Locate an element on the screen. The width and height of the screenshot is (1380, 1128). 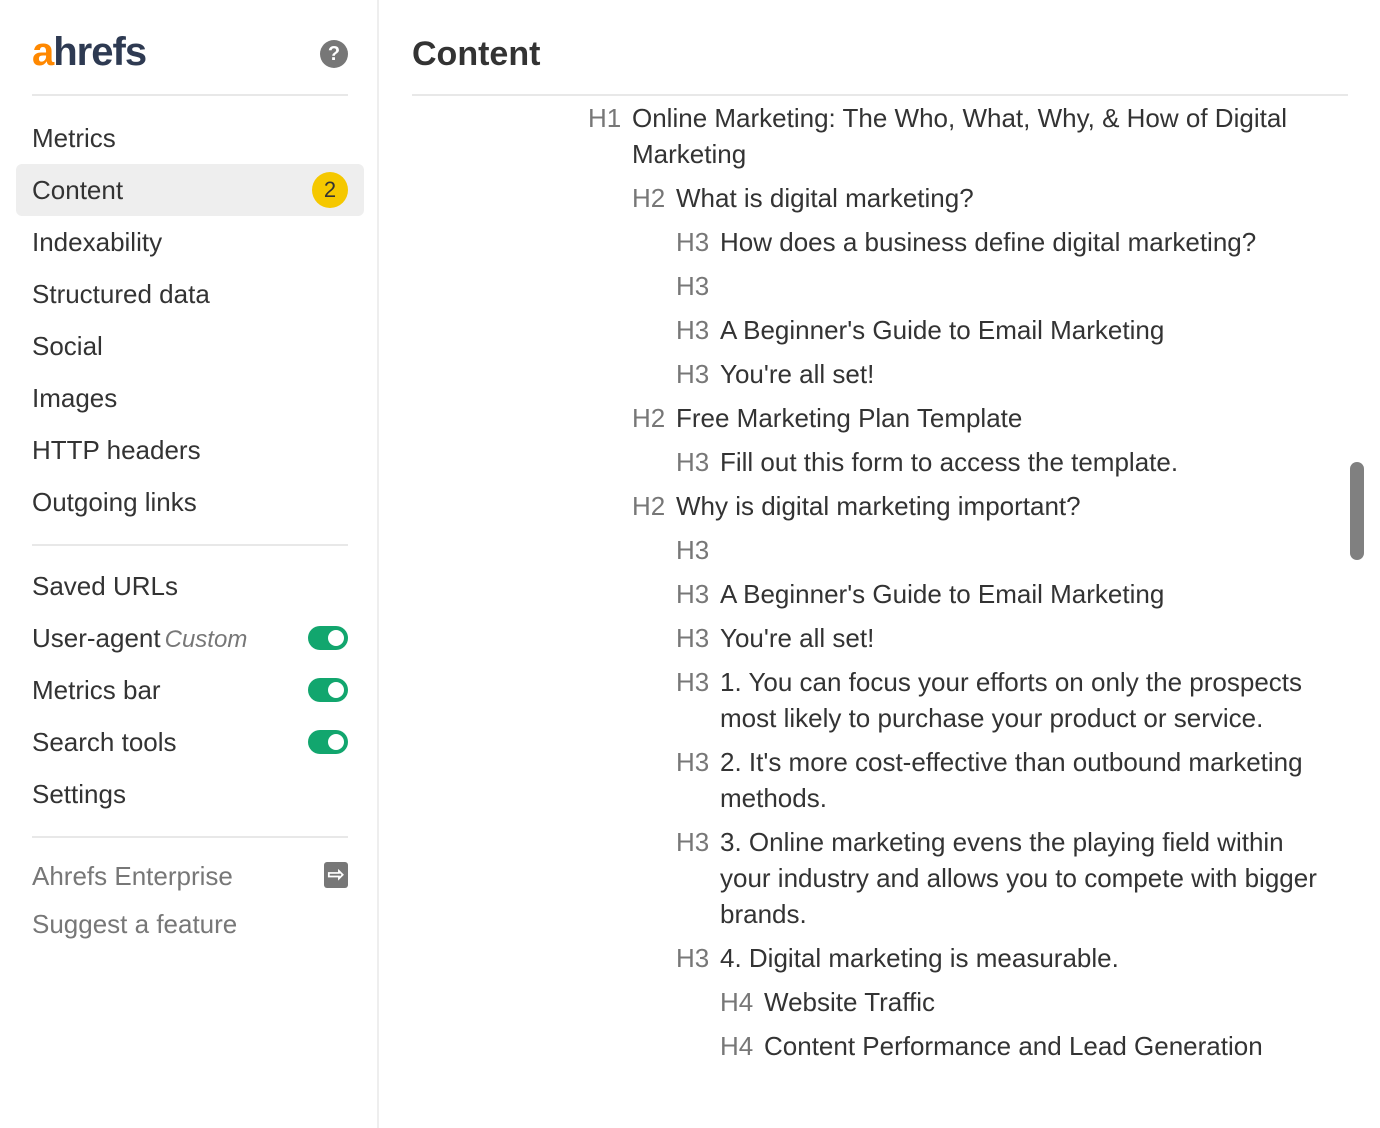
sidebar-item-metrics-bar: Metrics bar is located at coordinates (190, 690).